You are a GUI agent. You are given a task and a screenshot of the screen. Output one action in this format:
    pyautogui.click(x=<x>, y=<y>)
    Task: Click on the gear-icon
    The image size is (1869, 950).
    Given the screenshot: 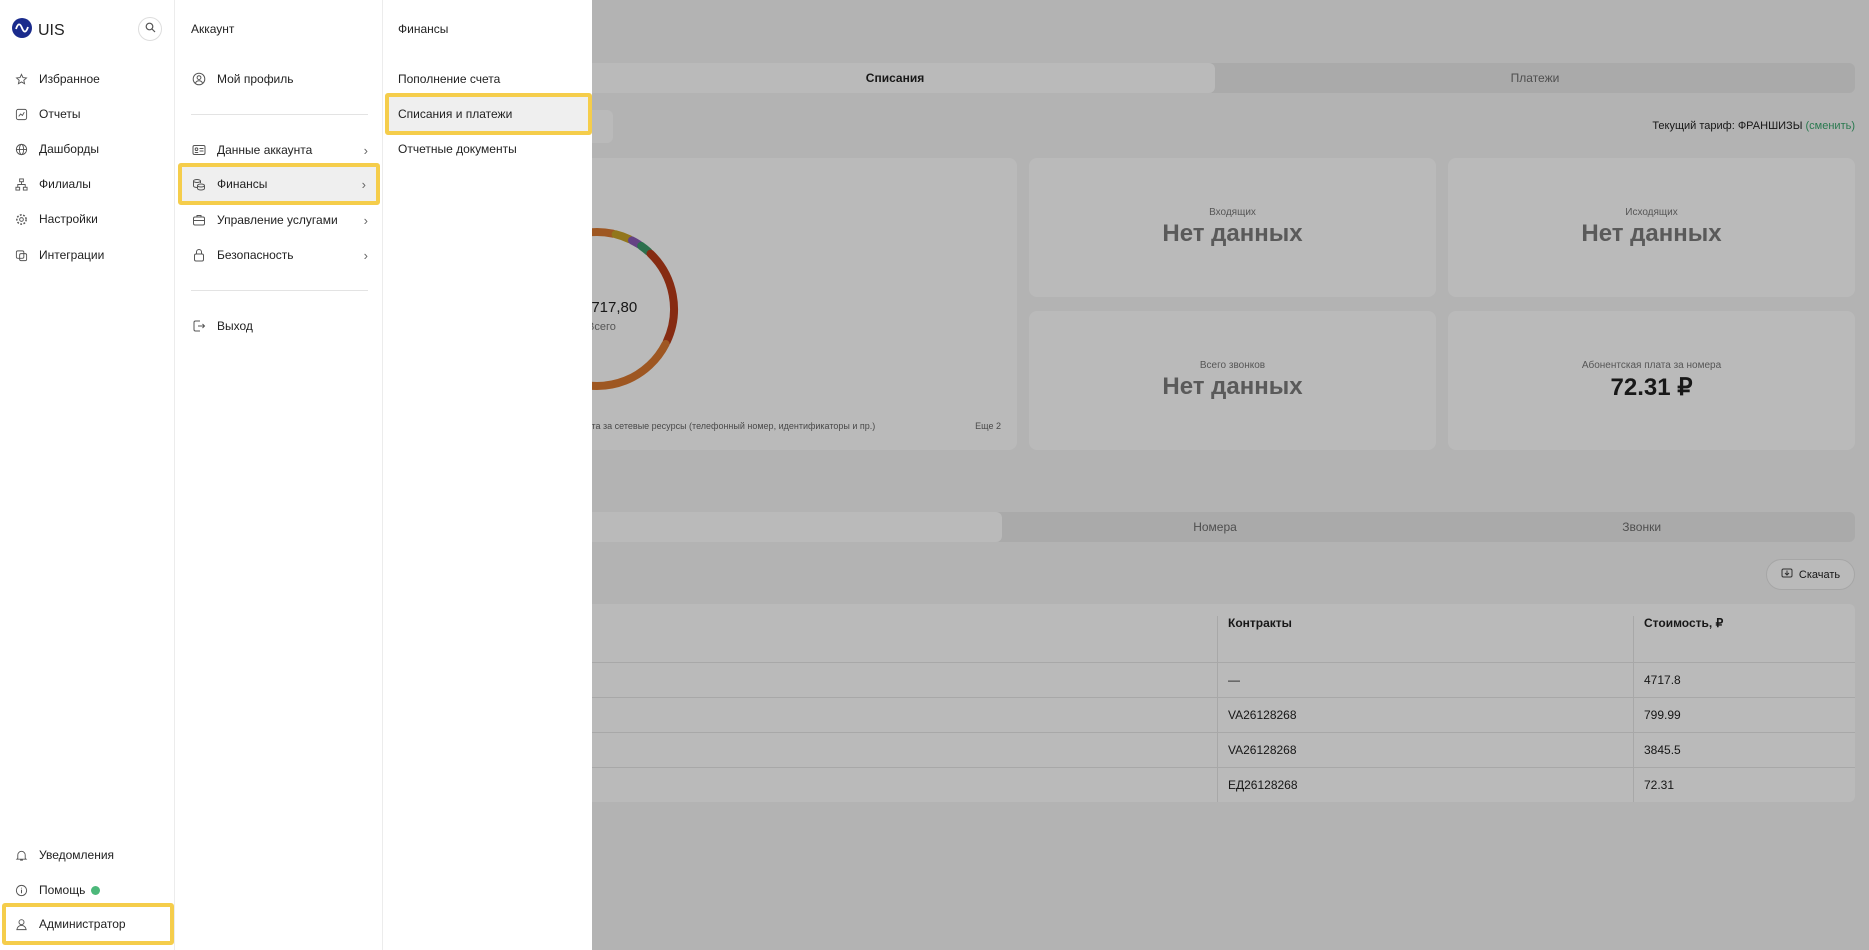 What is the action you would take?
    pyautogui.click(x=21, y=219)
    